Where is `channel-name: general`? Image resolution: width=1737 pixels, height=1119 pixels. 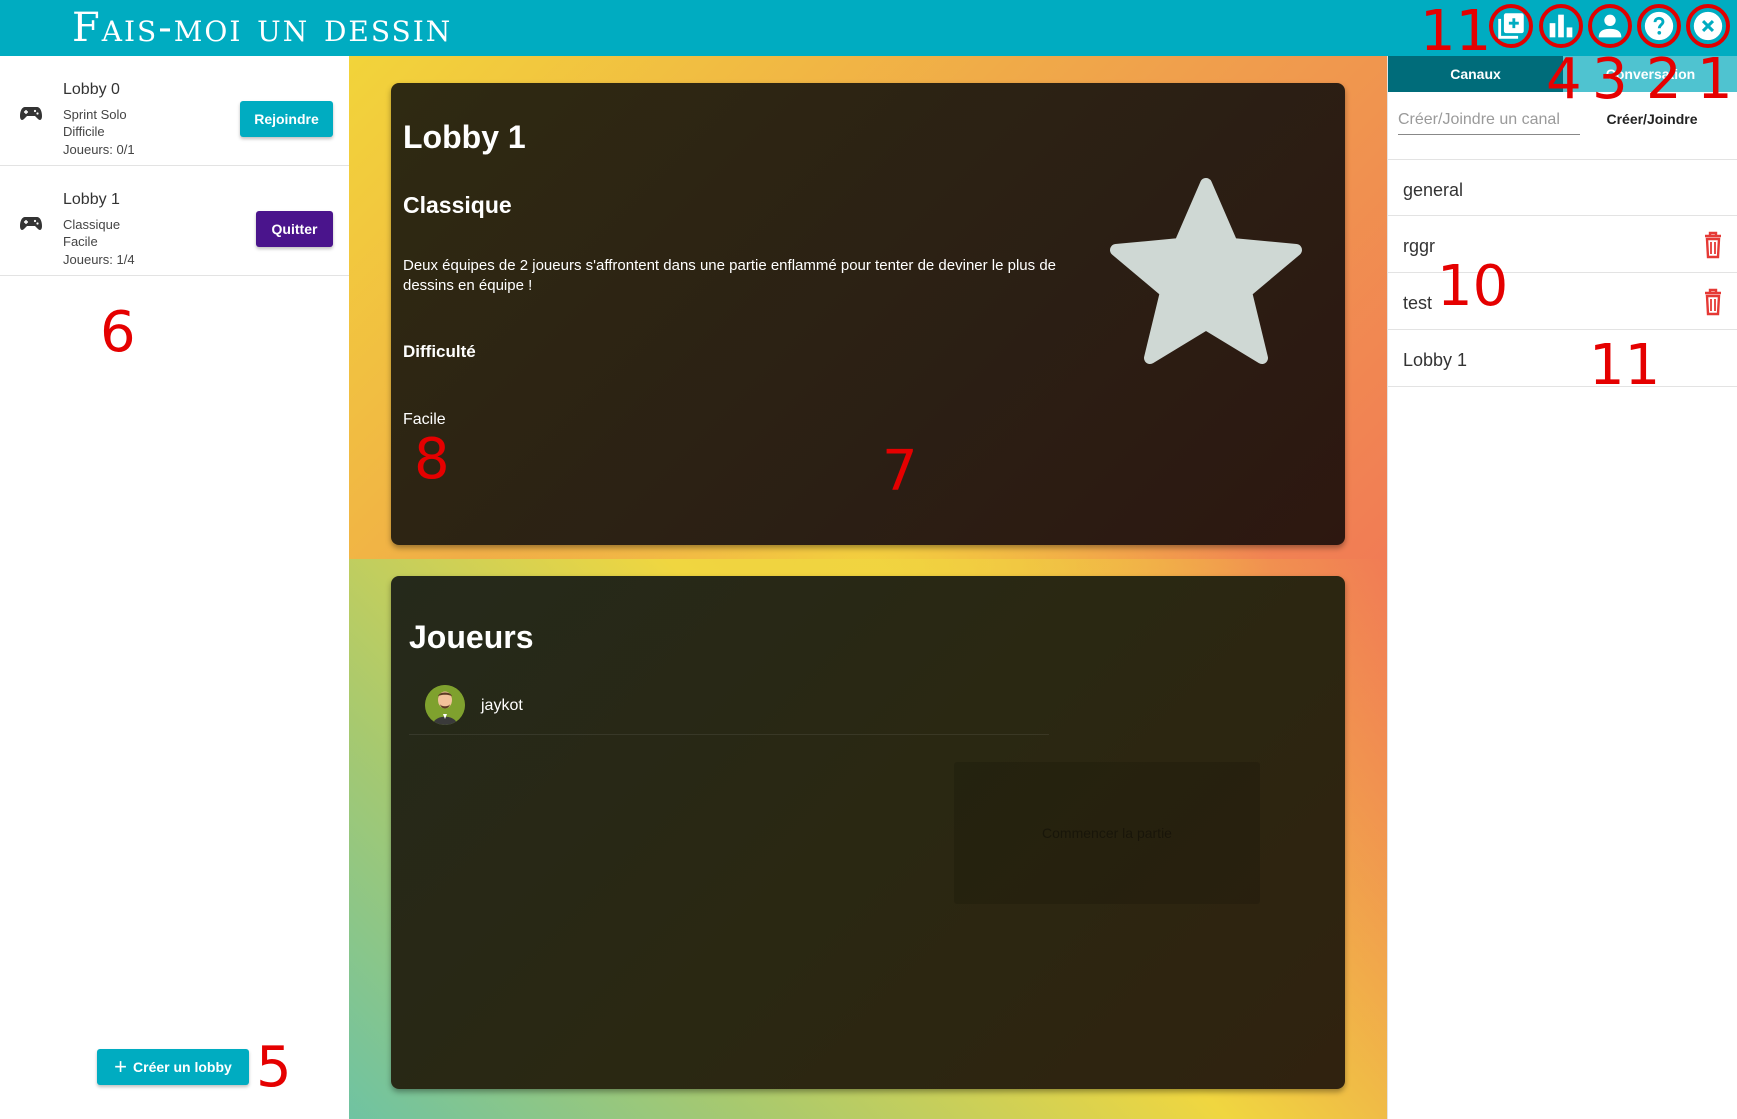 channel-name: general is located at coordinates (1433, 190).